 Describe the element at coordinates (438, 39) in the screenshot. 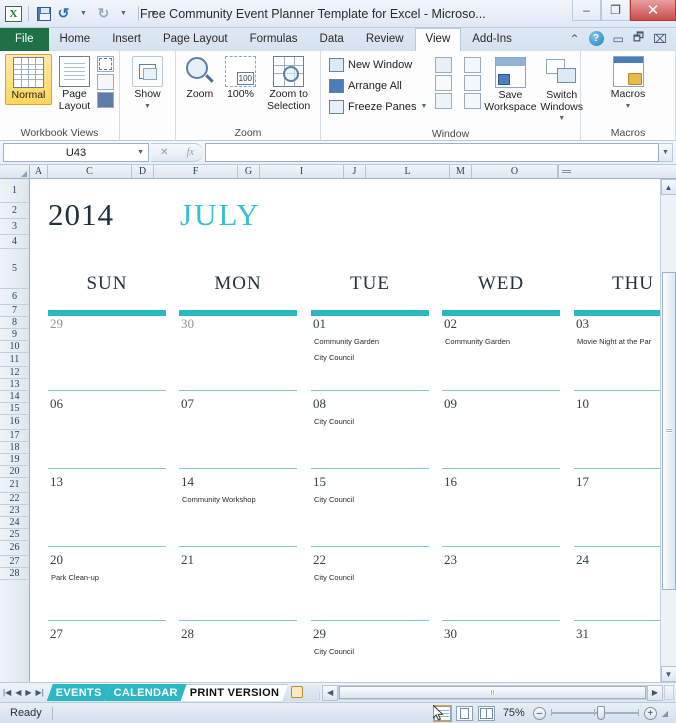

I see `tab-view: View` at that location.